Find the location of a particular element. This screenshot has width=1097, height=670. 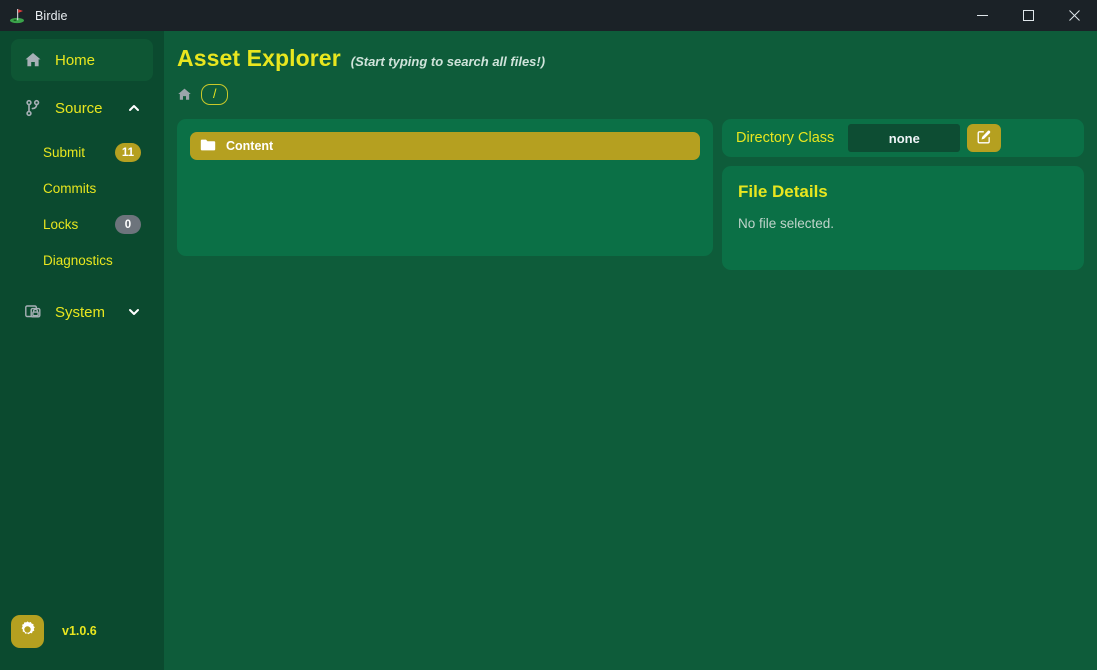

sidebar-item-submit: Submit 11 is located at coordinates (82, 152).